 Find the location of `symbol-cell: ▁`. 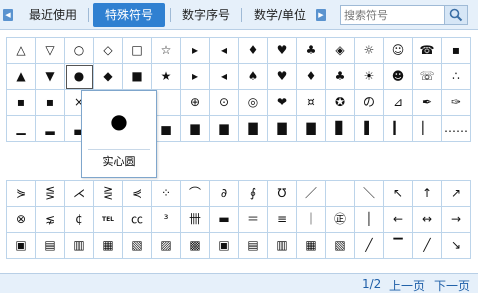

symbol-cell: ▁ is located at coordinates (21, 129).